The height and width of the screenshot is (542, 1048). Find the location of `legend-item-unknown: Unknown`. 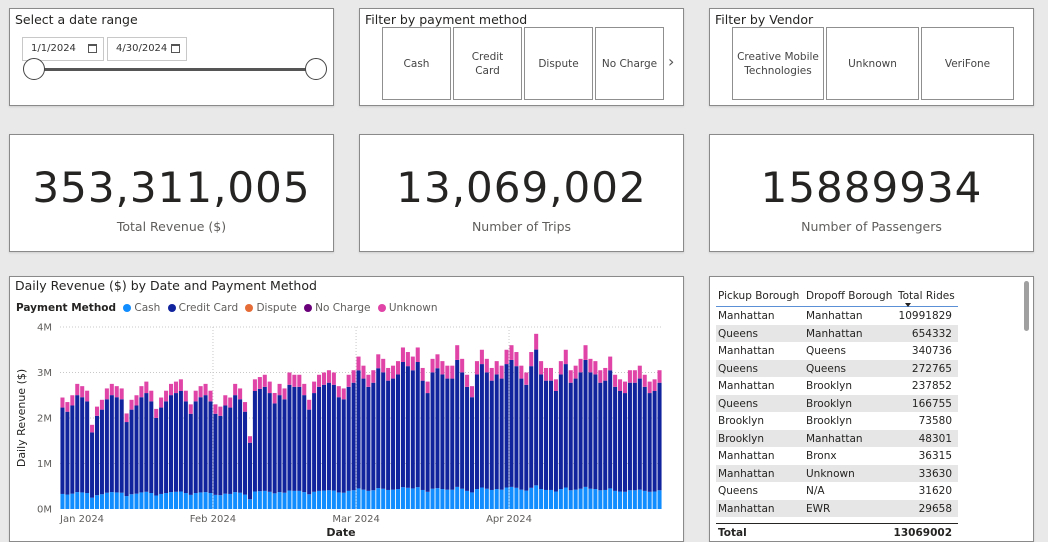

legend-item-unknown: Unknown is located at coordinates (407, 308).